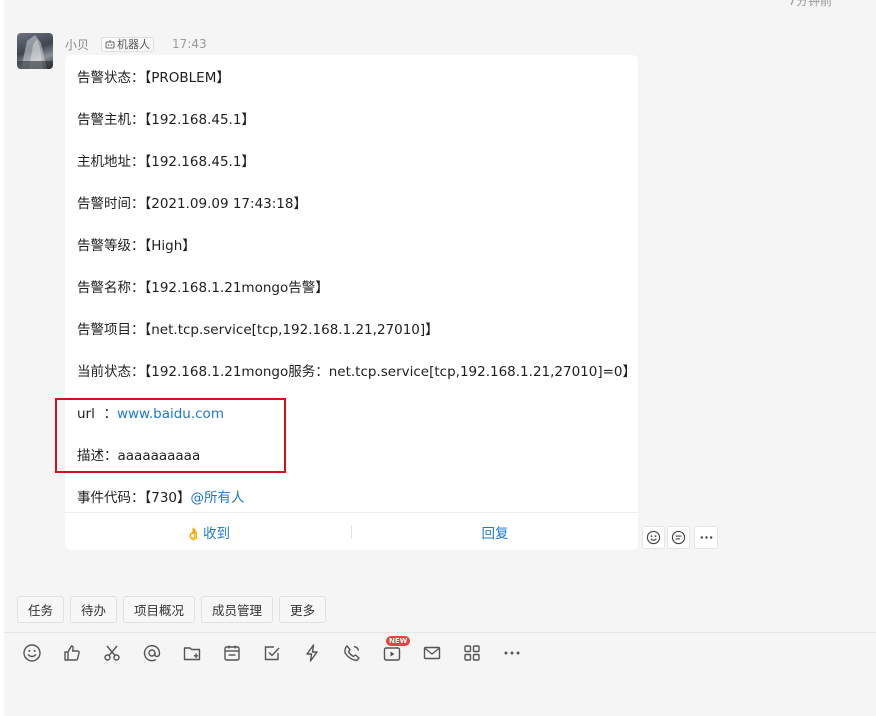  Describe the element at coordinates (189, 44) in the screenshot. I see `message-time: 17:43` at that location.